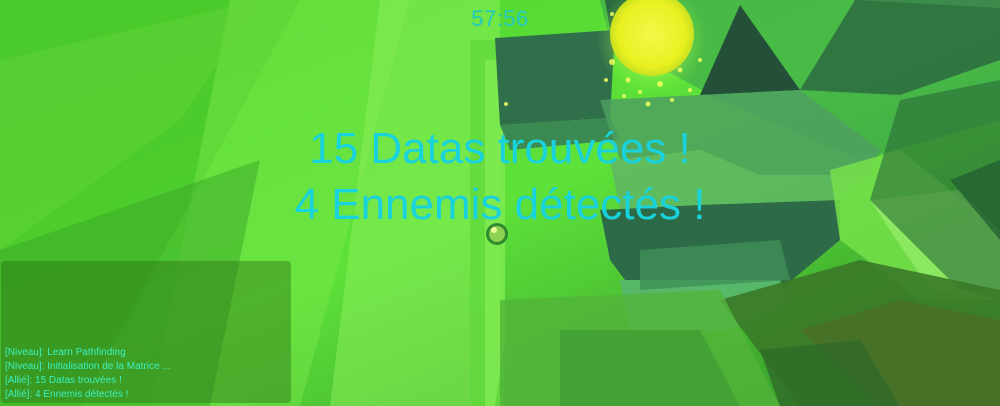 The width and height of the screenshot is (1000, 406). I want to click on announcement-data-found: 15 Datas trouvées !, so click(500, 148).